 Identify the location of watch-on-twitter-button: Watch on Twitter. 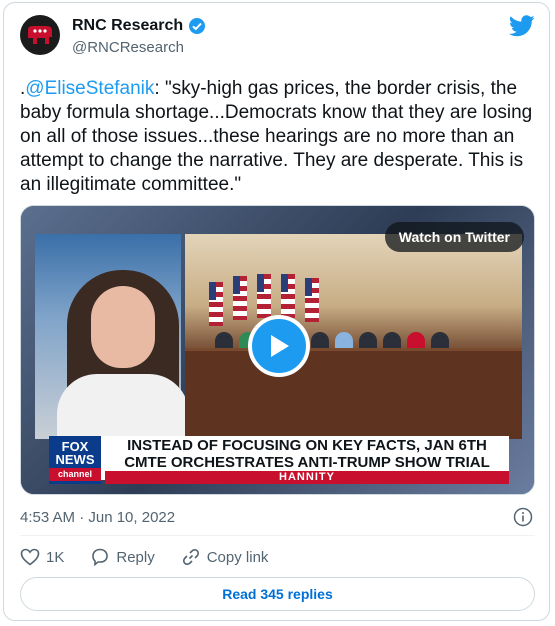
(454, 237).